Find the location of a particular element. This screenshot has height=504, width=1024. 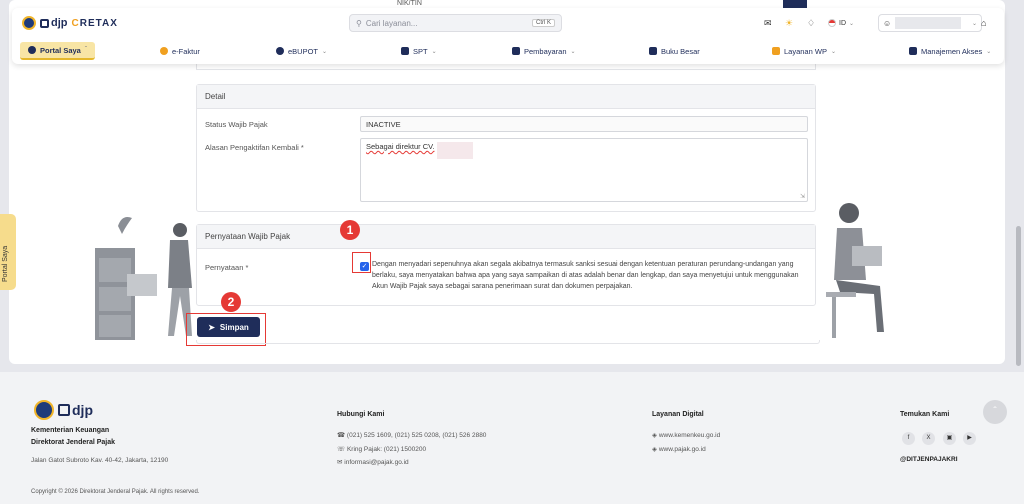

nav-label: Portal Saya is located at coordinates (60, 50).